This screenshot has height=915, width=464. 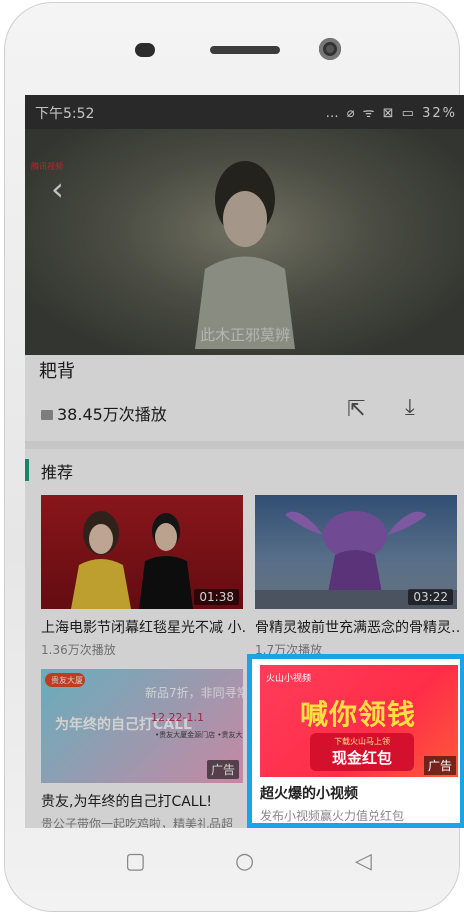 I want to click on duration-badge: 03:22, so click(x=430, y=597).